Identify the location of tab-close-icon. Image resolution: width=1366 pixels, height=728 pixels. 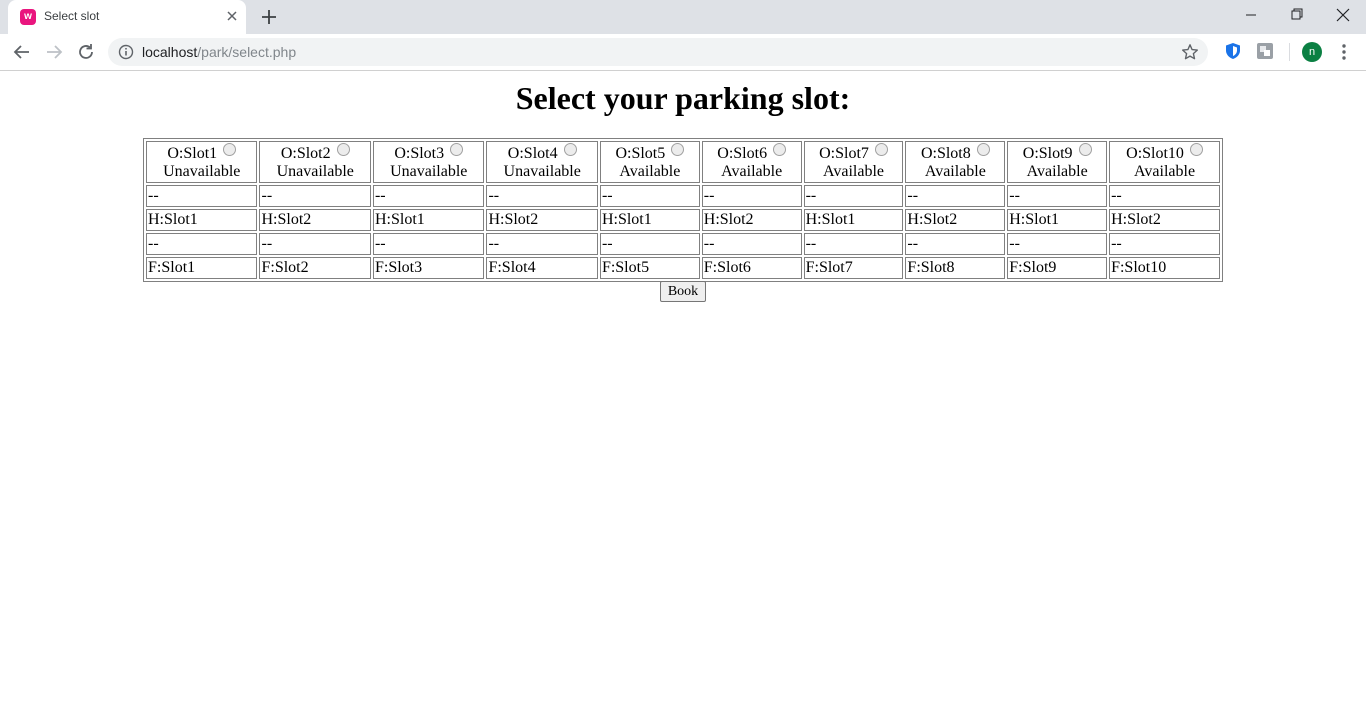
(232, 16).